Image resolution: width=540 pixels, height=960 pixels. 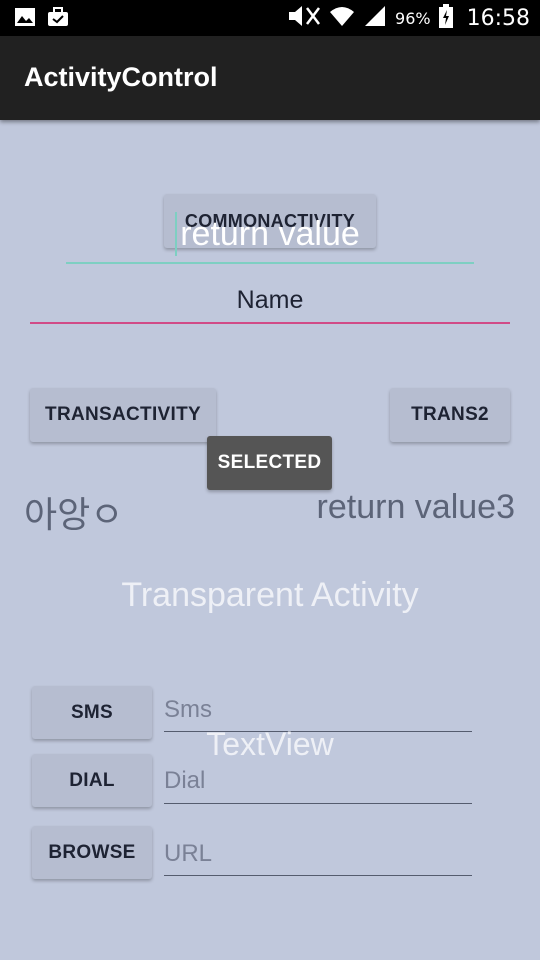 I want to click on selected-button: SELECTED, so click(x=269, y=463).